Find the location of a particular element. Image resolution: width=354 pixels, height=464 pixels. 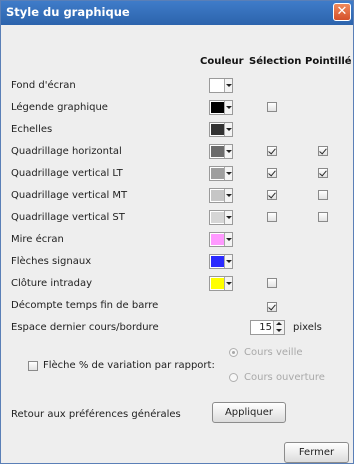

decompte-label: Décompte temps fin de barre is located at coordinates (85, 305).